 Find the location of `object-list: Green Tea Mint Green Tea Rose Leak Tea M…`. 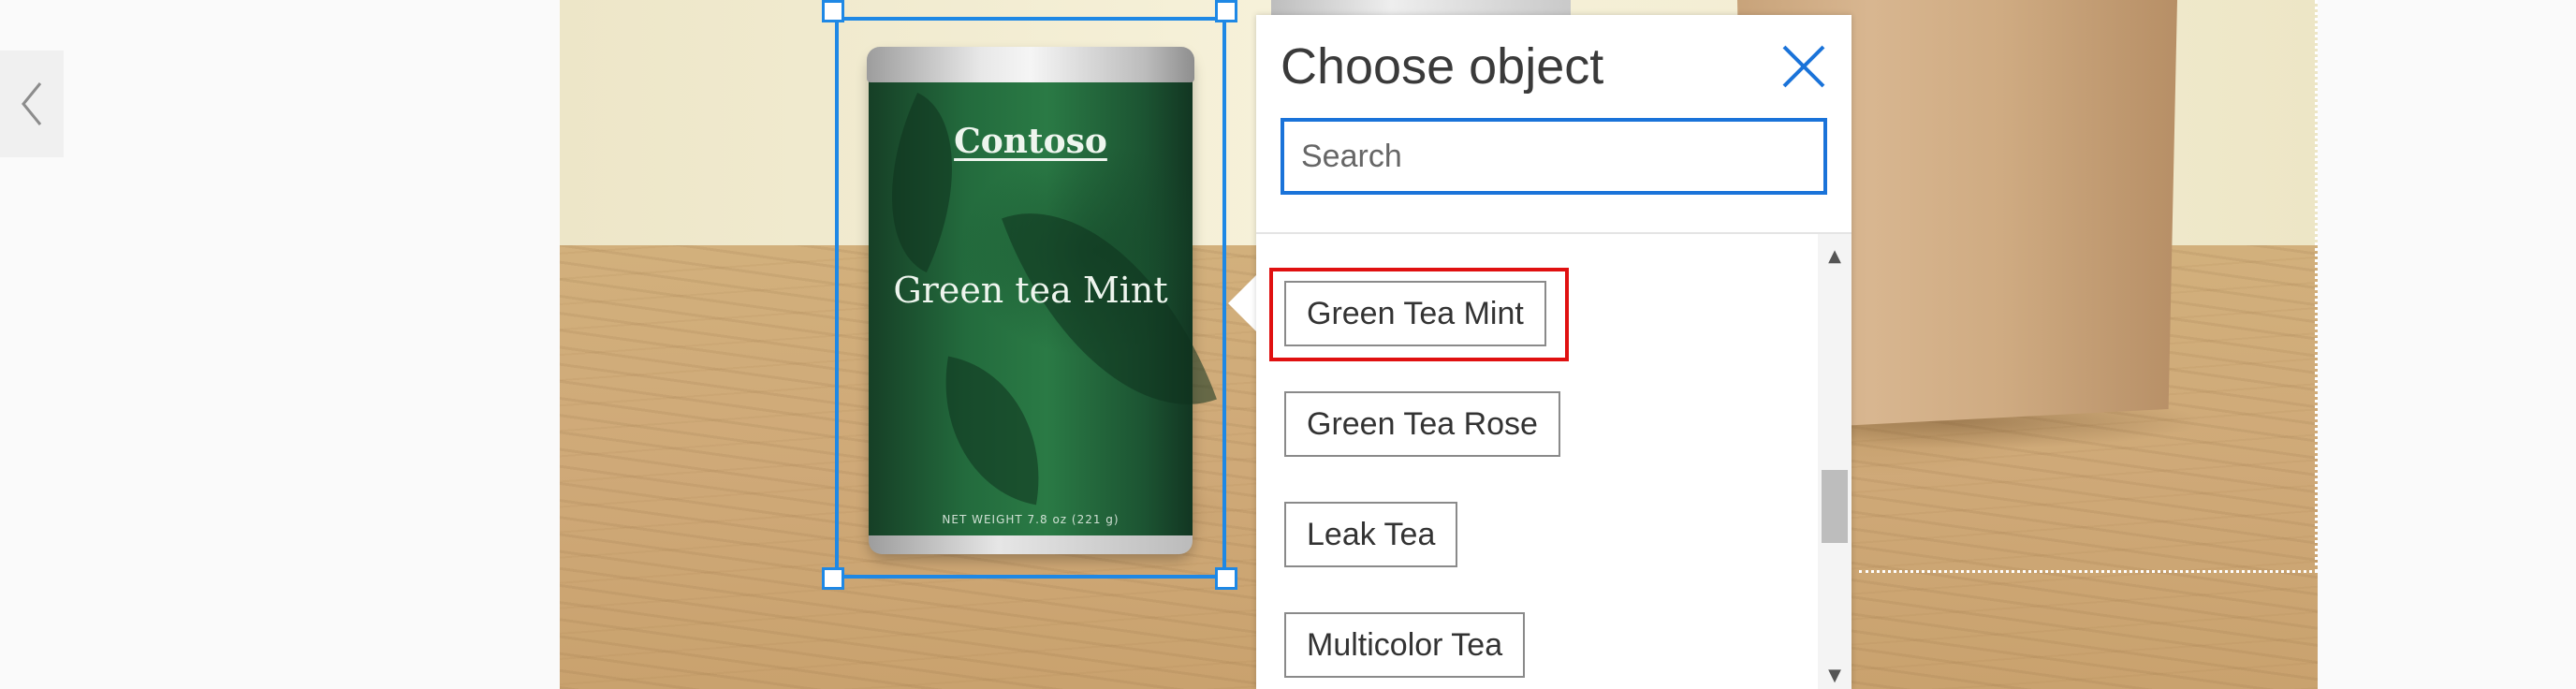

object-list: Green Tea Mint Green Tea Rose Leak Tea M… is located at coordinates (1537, 461).